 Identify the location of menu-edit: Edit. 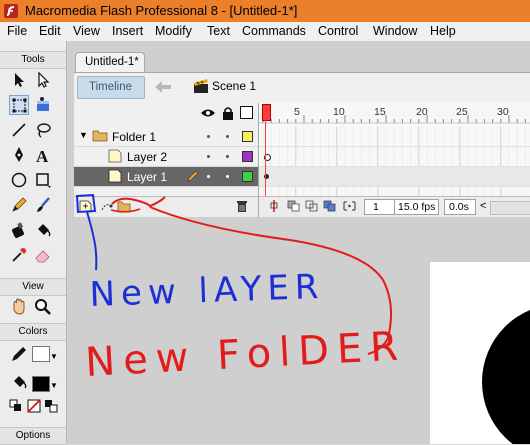
(50, 31).